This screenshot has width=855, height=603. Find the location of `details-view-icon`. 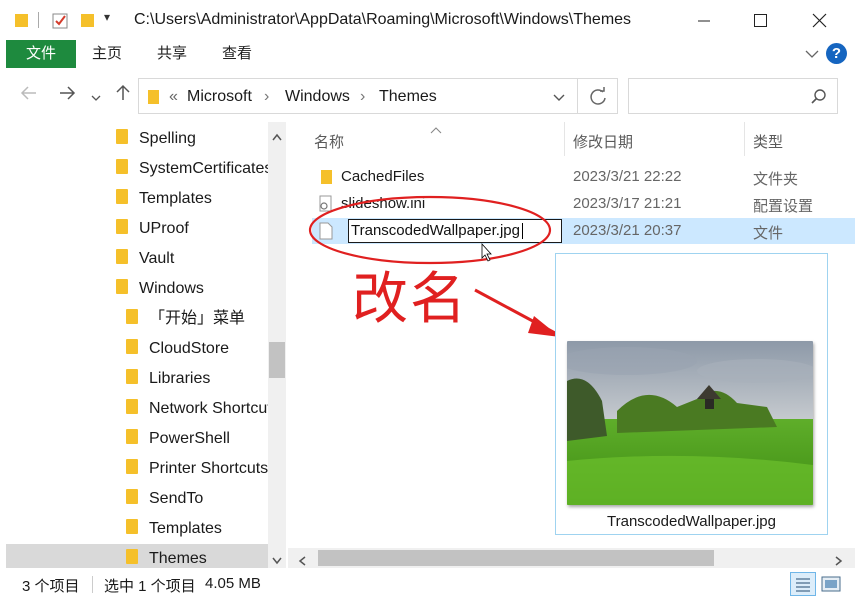

details-view-icon is located at coordinates (803, 585).